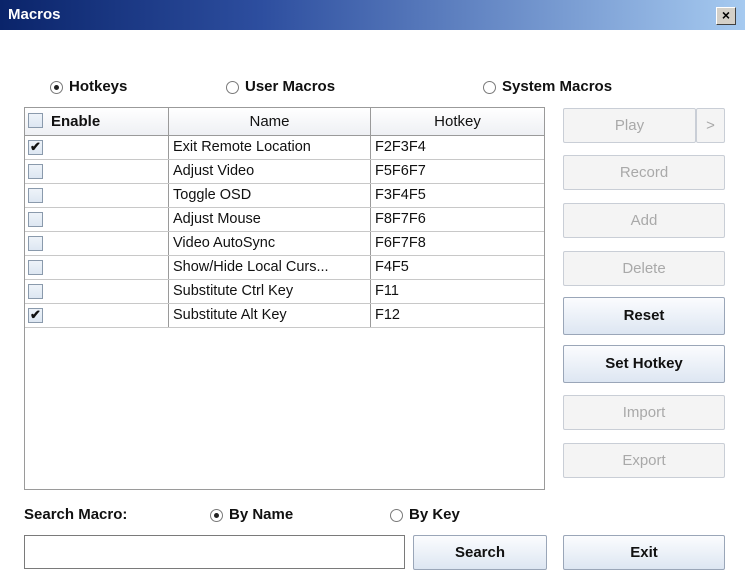  What do you see at coordinates (434, 514) in the screenshot?
I see `radio-by-key-label: By Key` at bounding box center [434, 514].